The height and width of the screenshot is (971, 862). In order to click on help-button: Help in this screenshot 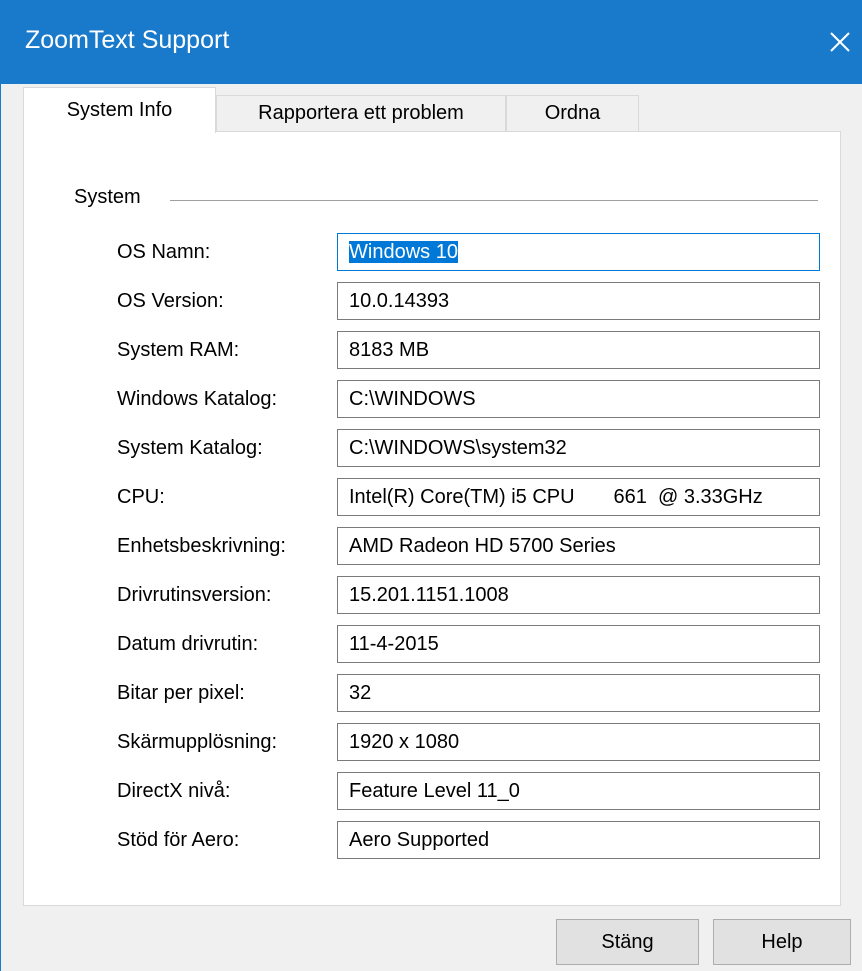, I will do `click(782, 942)`.